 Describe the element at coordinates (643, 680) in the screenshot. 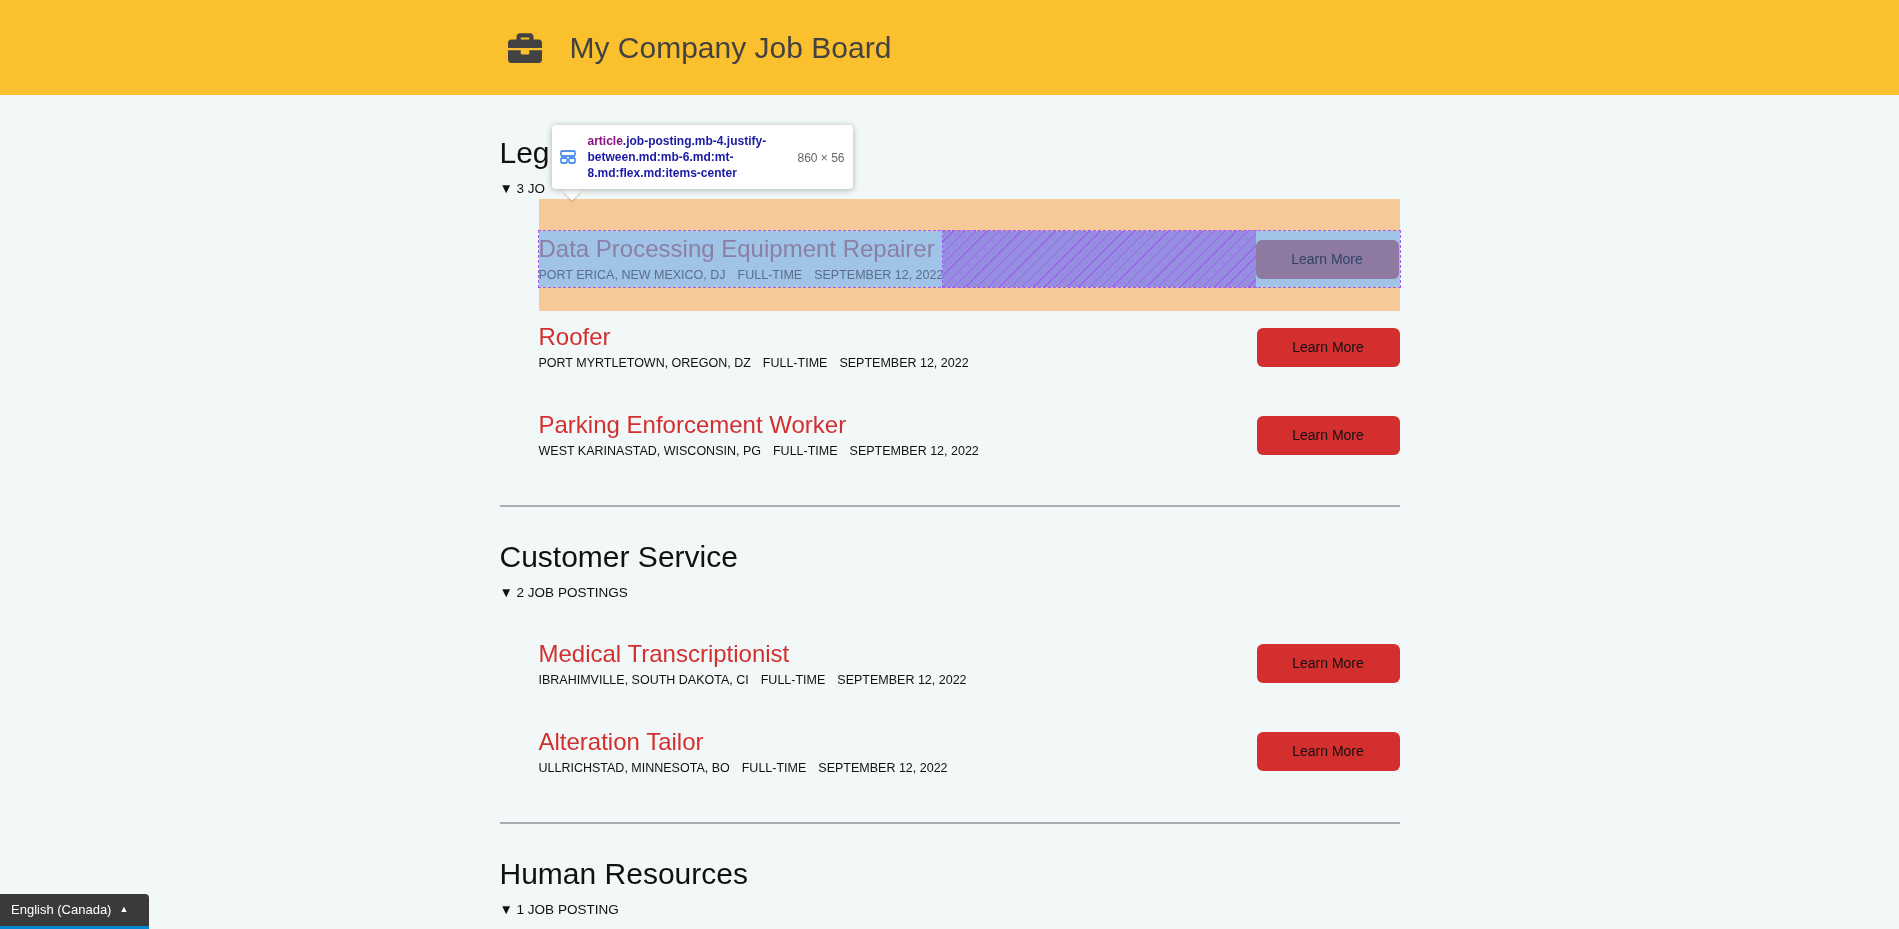

I see `job-location: IBRAHIMVILLE, SOUTH DAKOTA, CI` at that location.